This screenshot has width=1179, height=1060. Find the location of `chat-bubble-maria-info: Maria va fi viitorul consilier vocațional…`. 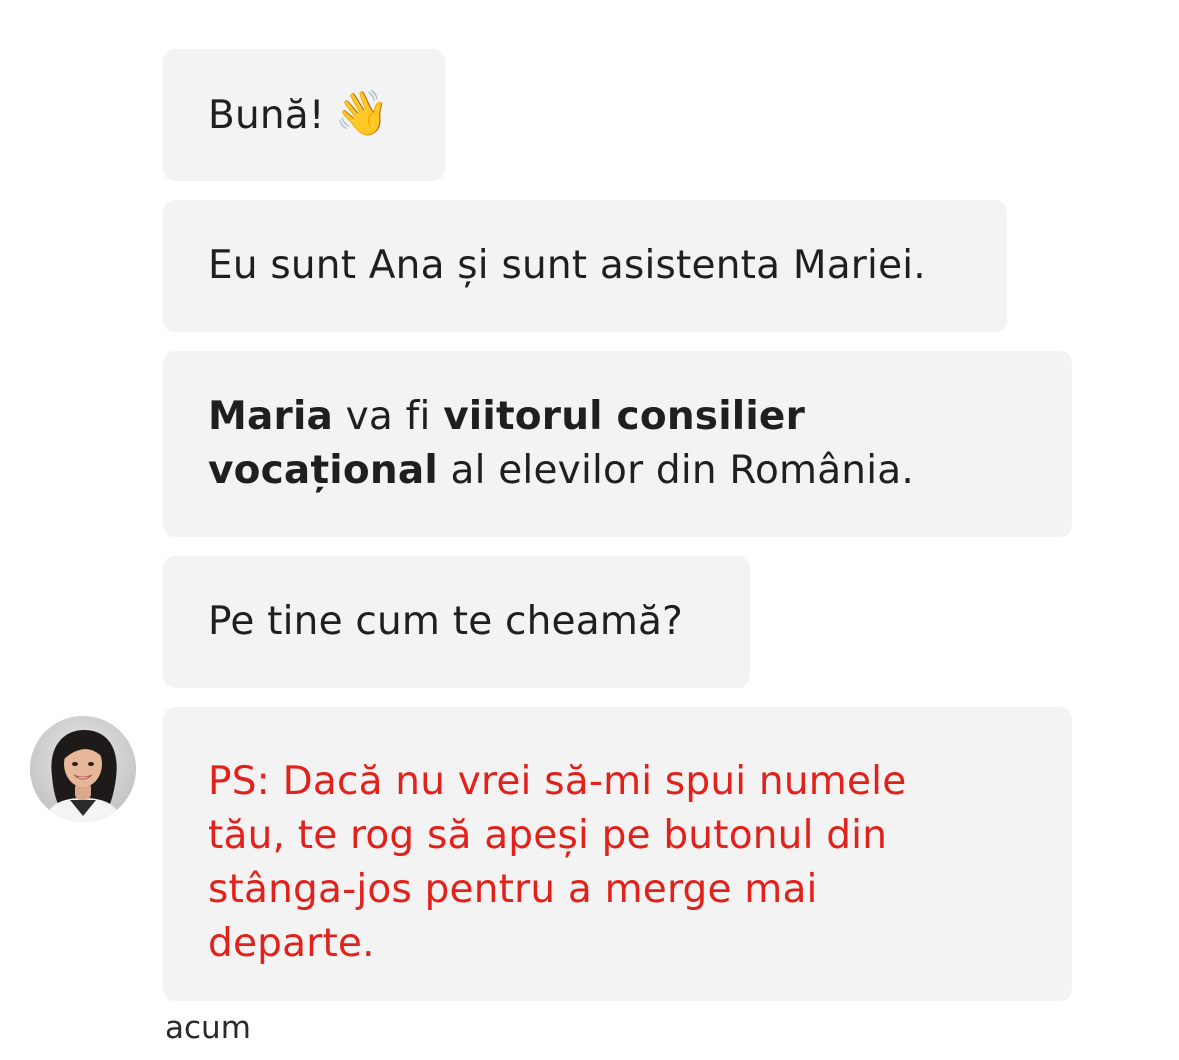

chat-bubble-maria-info: Maria va fi viitorul consilier vocațional… is located at coordinates (617, 444).